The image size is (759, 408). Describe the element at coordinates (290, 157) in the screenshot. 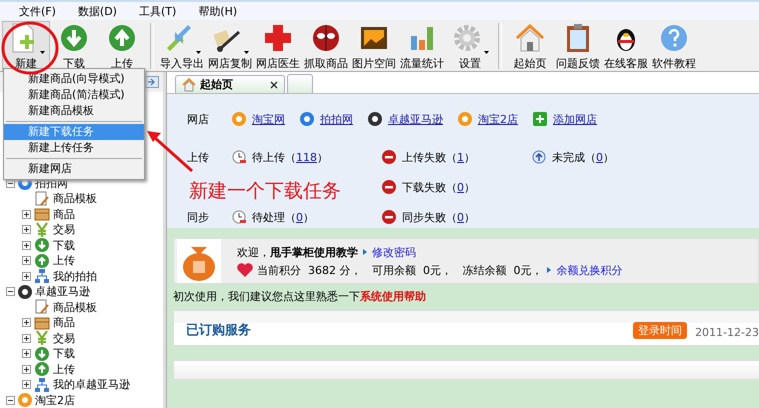

I see `status-text: 待上传（118）` at that location.